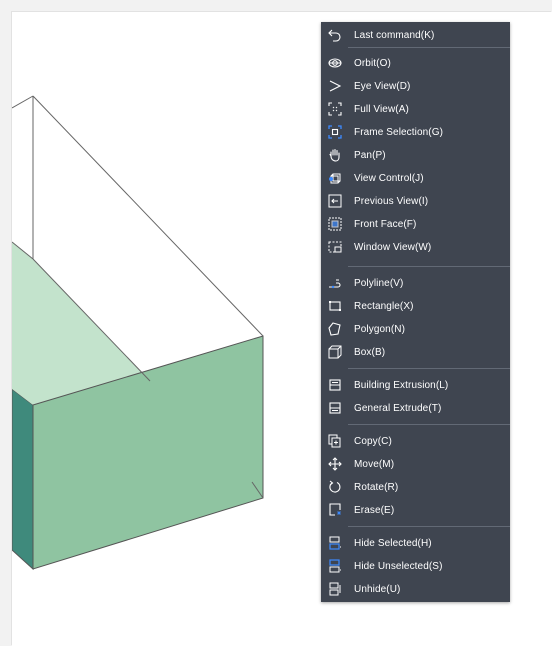  What do you see at coordinates (415, 178) in the screenshot?
I see `menu-item-view-control: View Control(J)` at bounding box center [415, 178].